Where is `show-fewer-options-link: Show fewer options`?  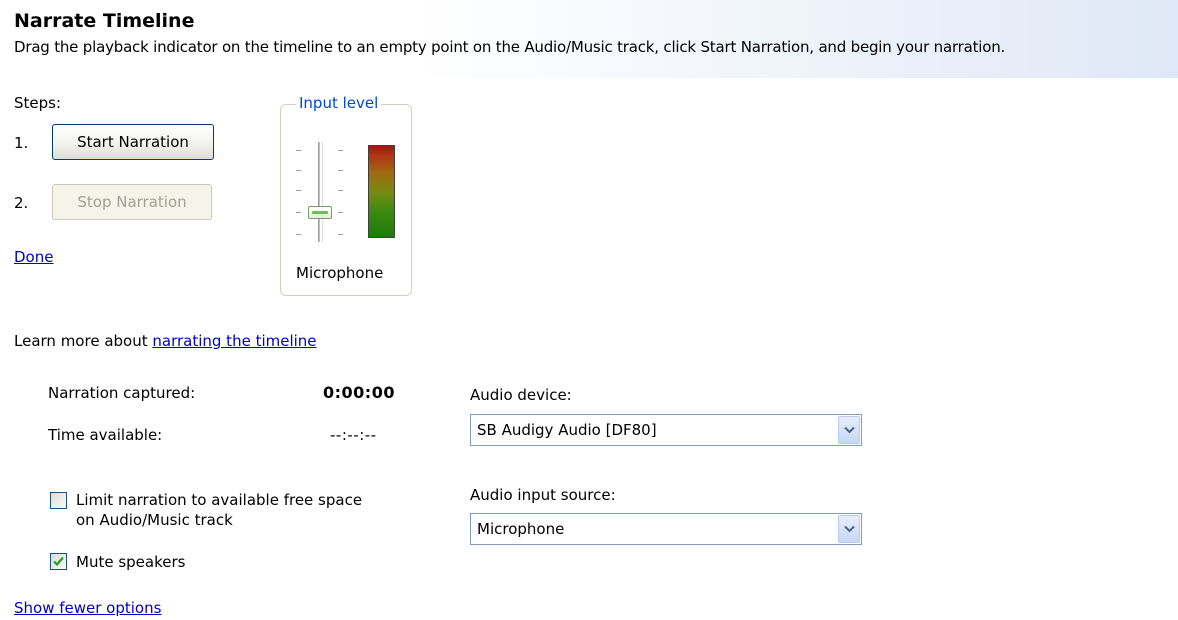 show-fewer-options-link: Show fewer options is located at coordinates (87, 608).